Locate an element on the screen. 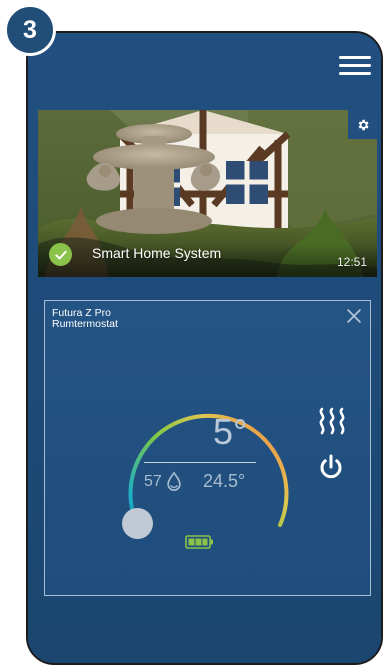 Image resolution: width=385 pixels, height=666 pixels. checkmark-icon is located at coordinates (60, 254).